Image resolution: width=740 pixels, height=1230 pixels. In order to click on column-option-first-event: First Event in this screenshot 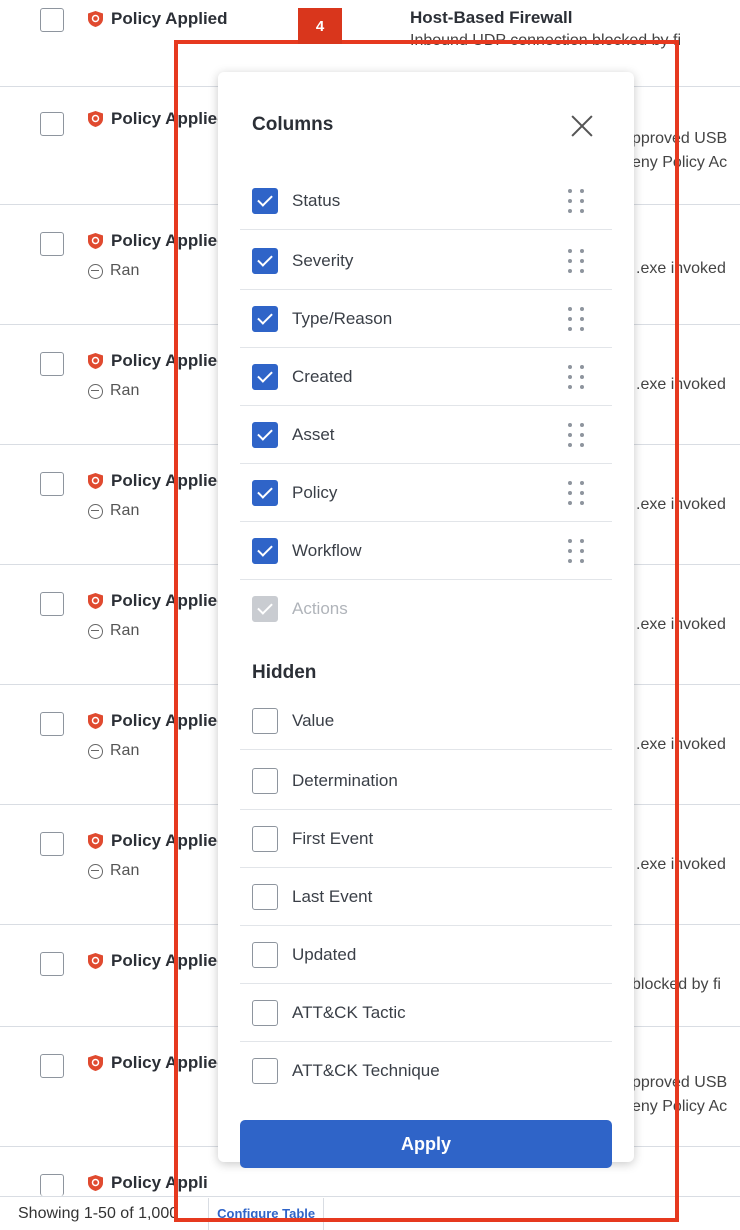, I will do `click(426, 839)`.